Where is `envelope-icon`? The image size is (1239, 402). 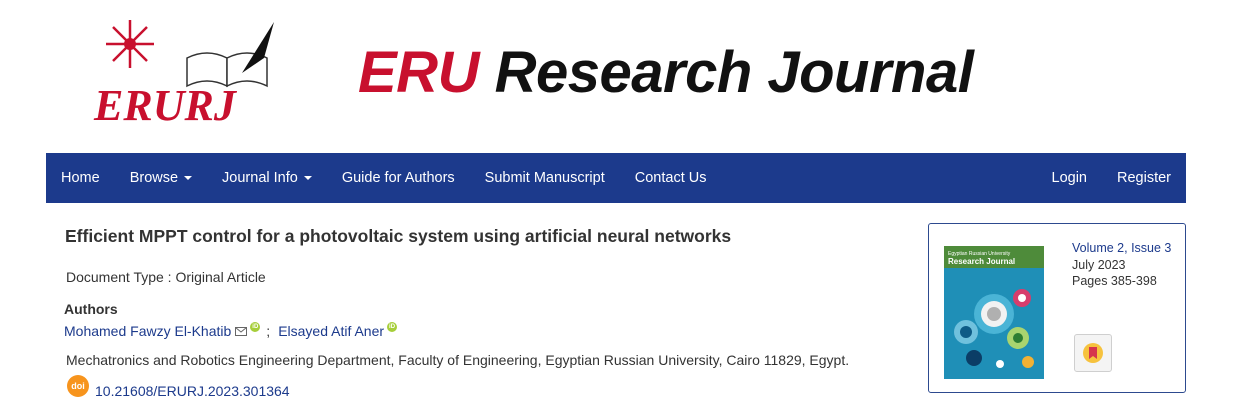
envelope-icon is located at coordinates (241, 331).